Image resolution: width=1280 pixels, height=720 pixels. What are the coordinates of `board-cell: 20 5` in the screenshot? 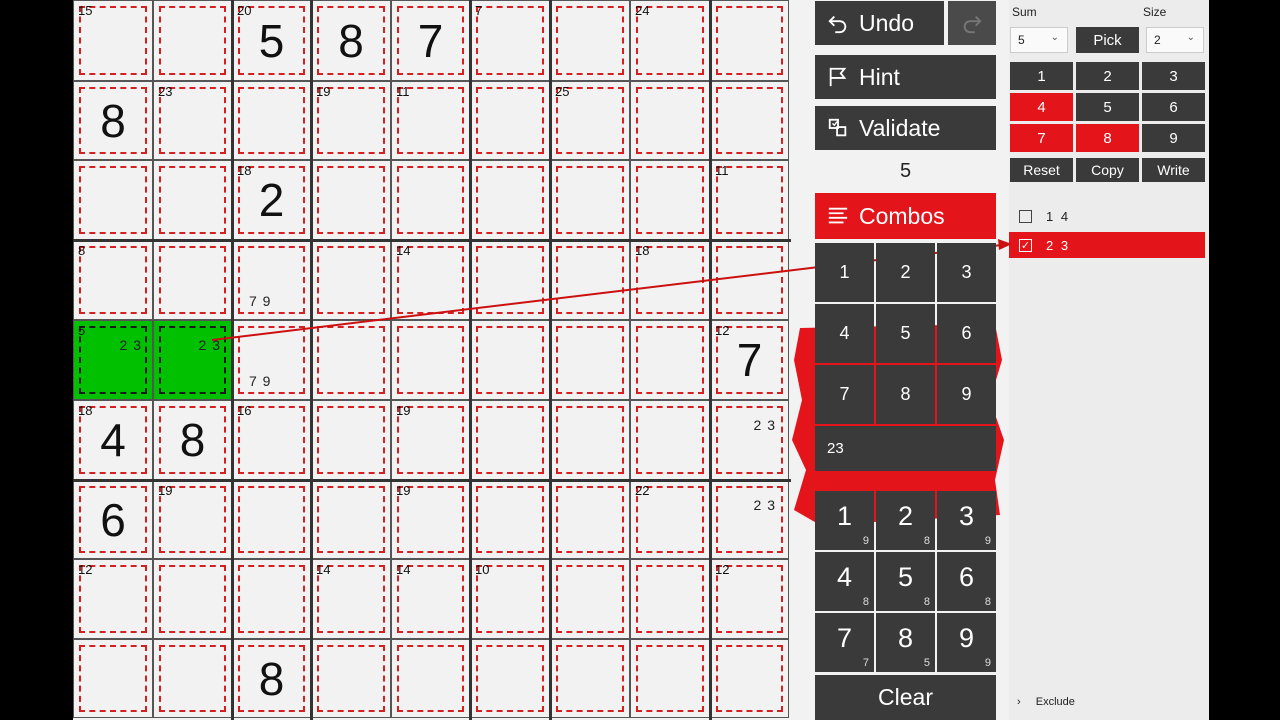 It's located at (271, 40).